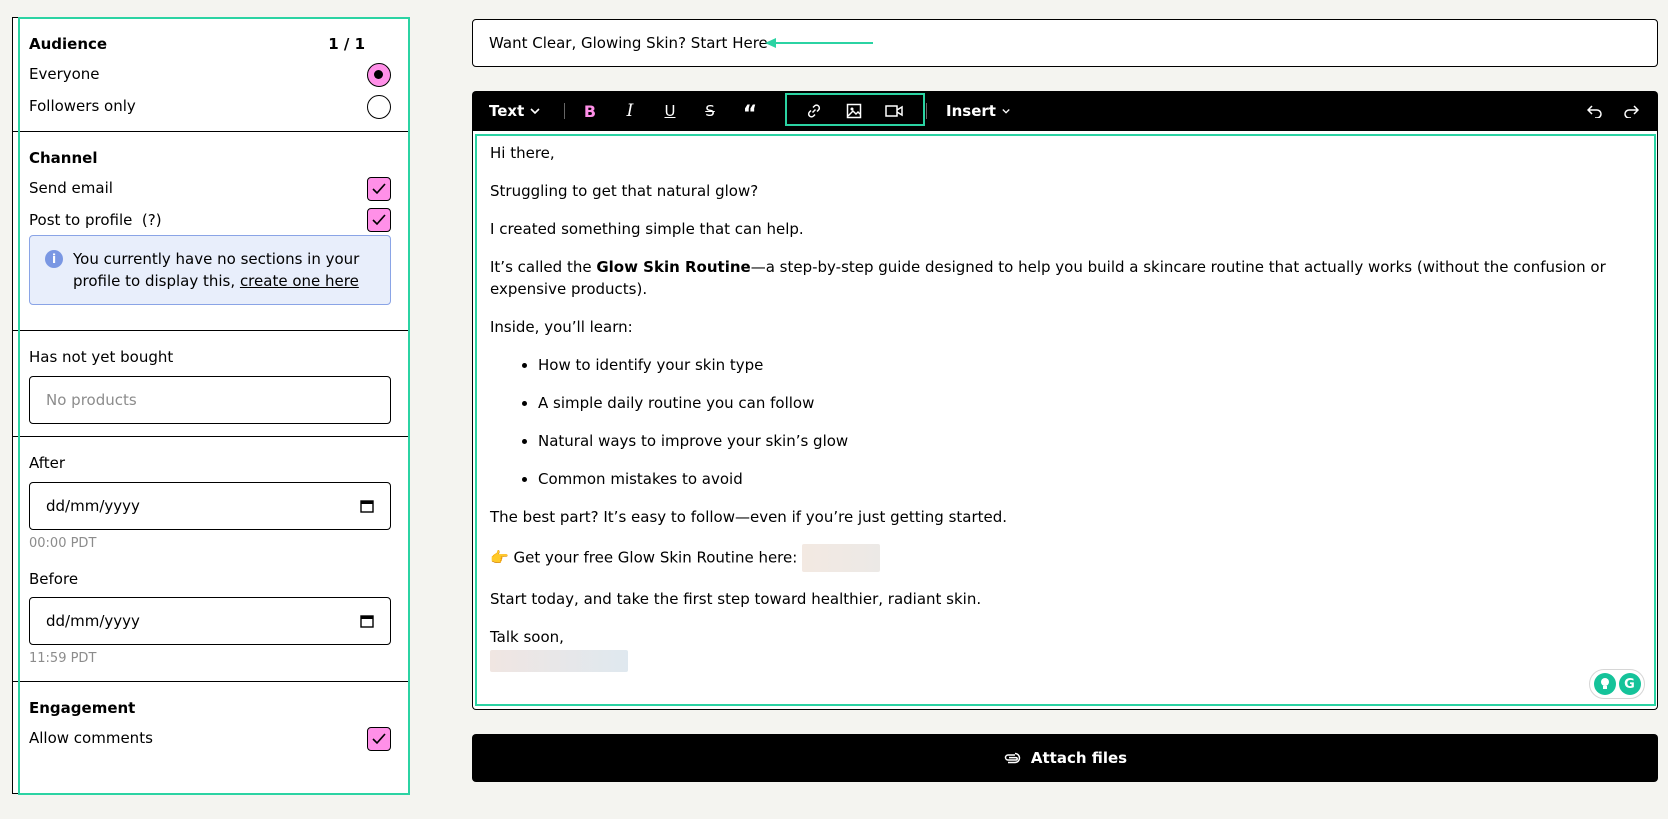  What do you see at coordinates (82, 708) in the screenshot?
I see `engagement-heading: Engagement` at bounding box center [82, 708].